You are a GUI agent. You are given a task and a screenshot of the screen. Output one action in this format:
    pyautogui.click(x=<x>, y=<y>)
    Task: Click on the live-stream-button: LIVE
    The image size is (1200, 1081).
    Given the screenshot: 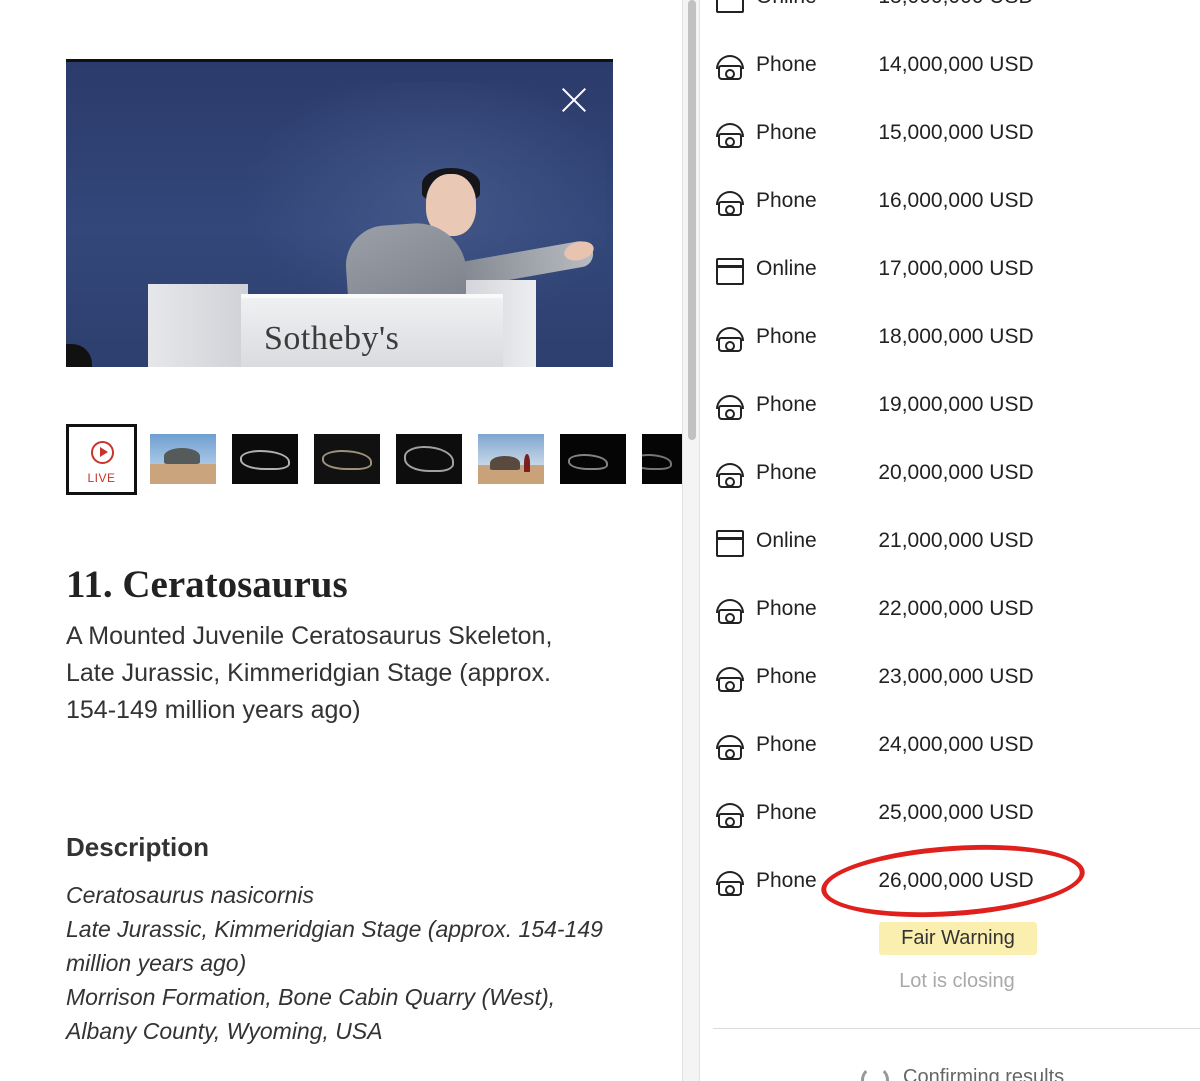 What is the action you would take?
    pyautogui.click(x=101, y=459)
    